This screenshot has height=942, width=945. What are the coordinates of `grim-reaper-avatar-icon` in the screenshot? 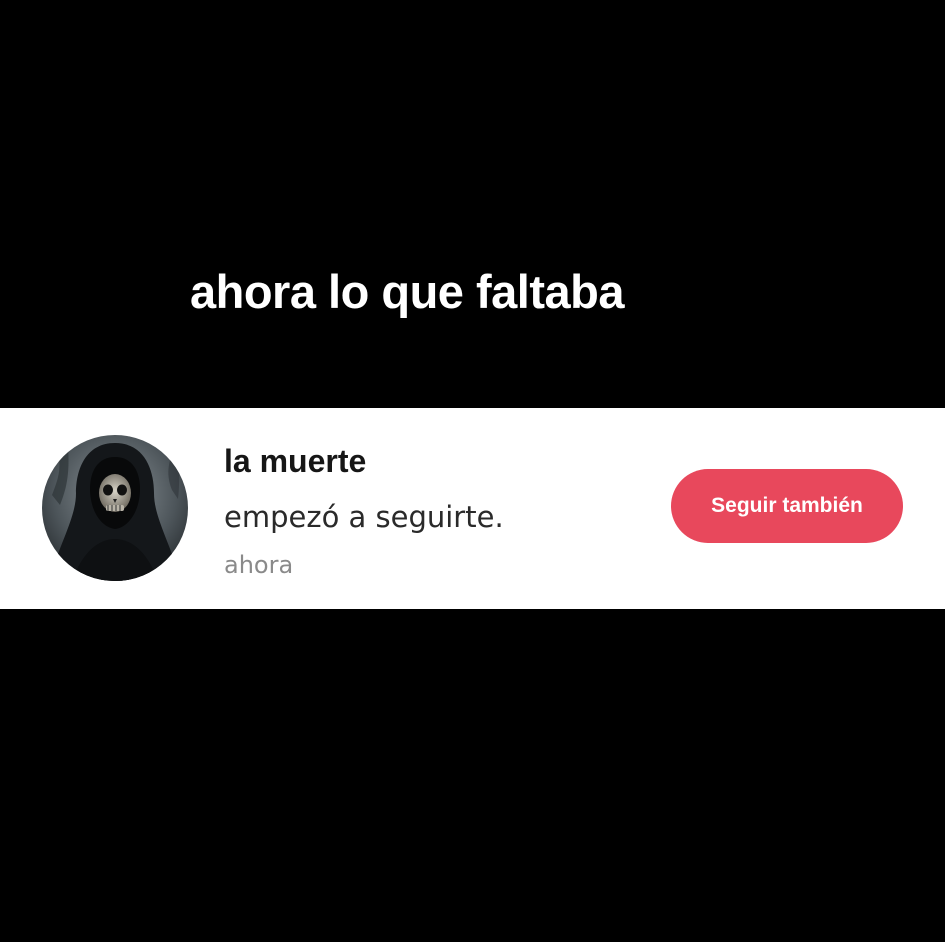 It's located at (115, 508).